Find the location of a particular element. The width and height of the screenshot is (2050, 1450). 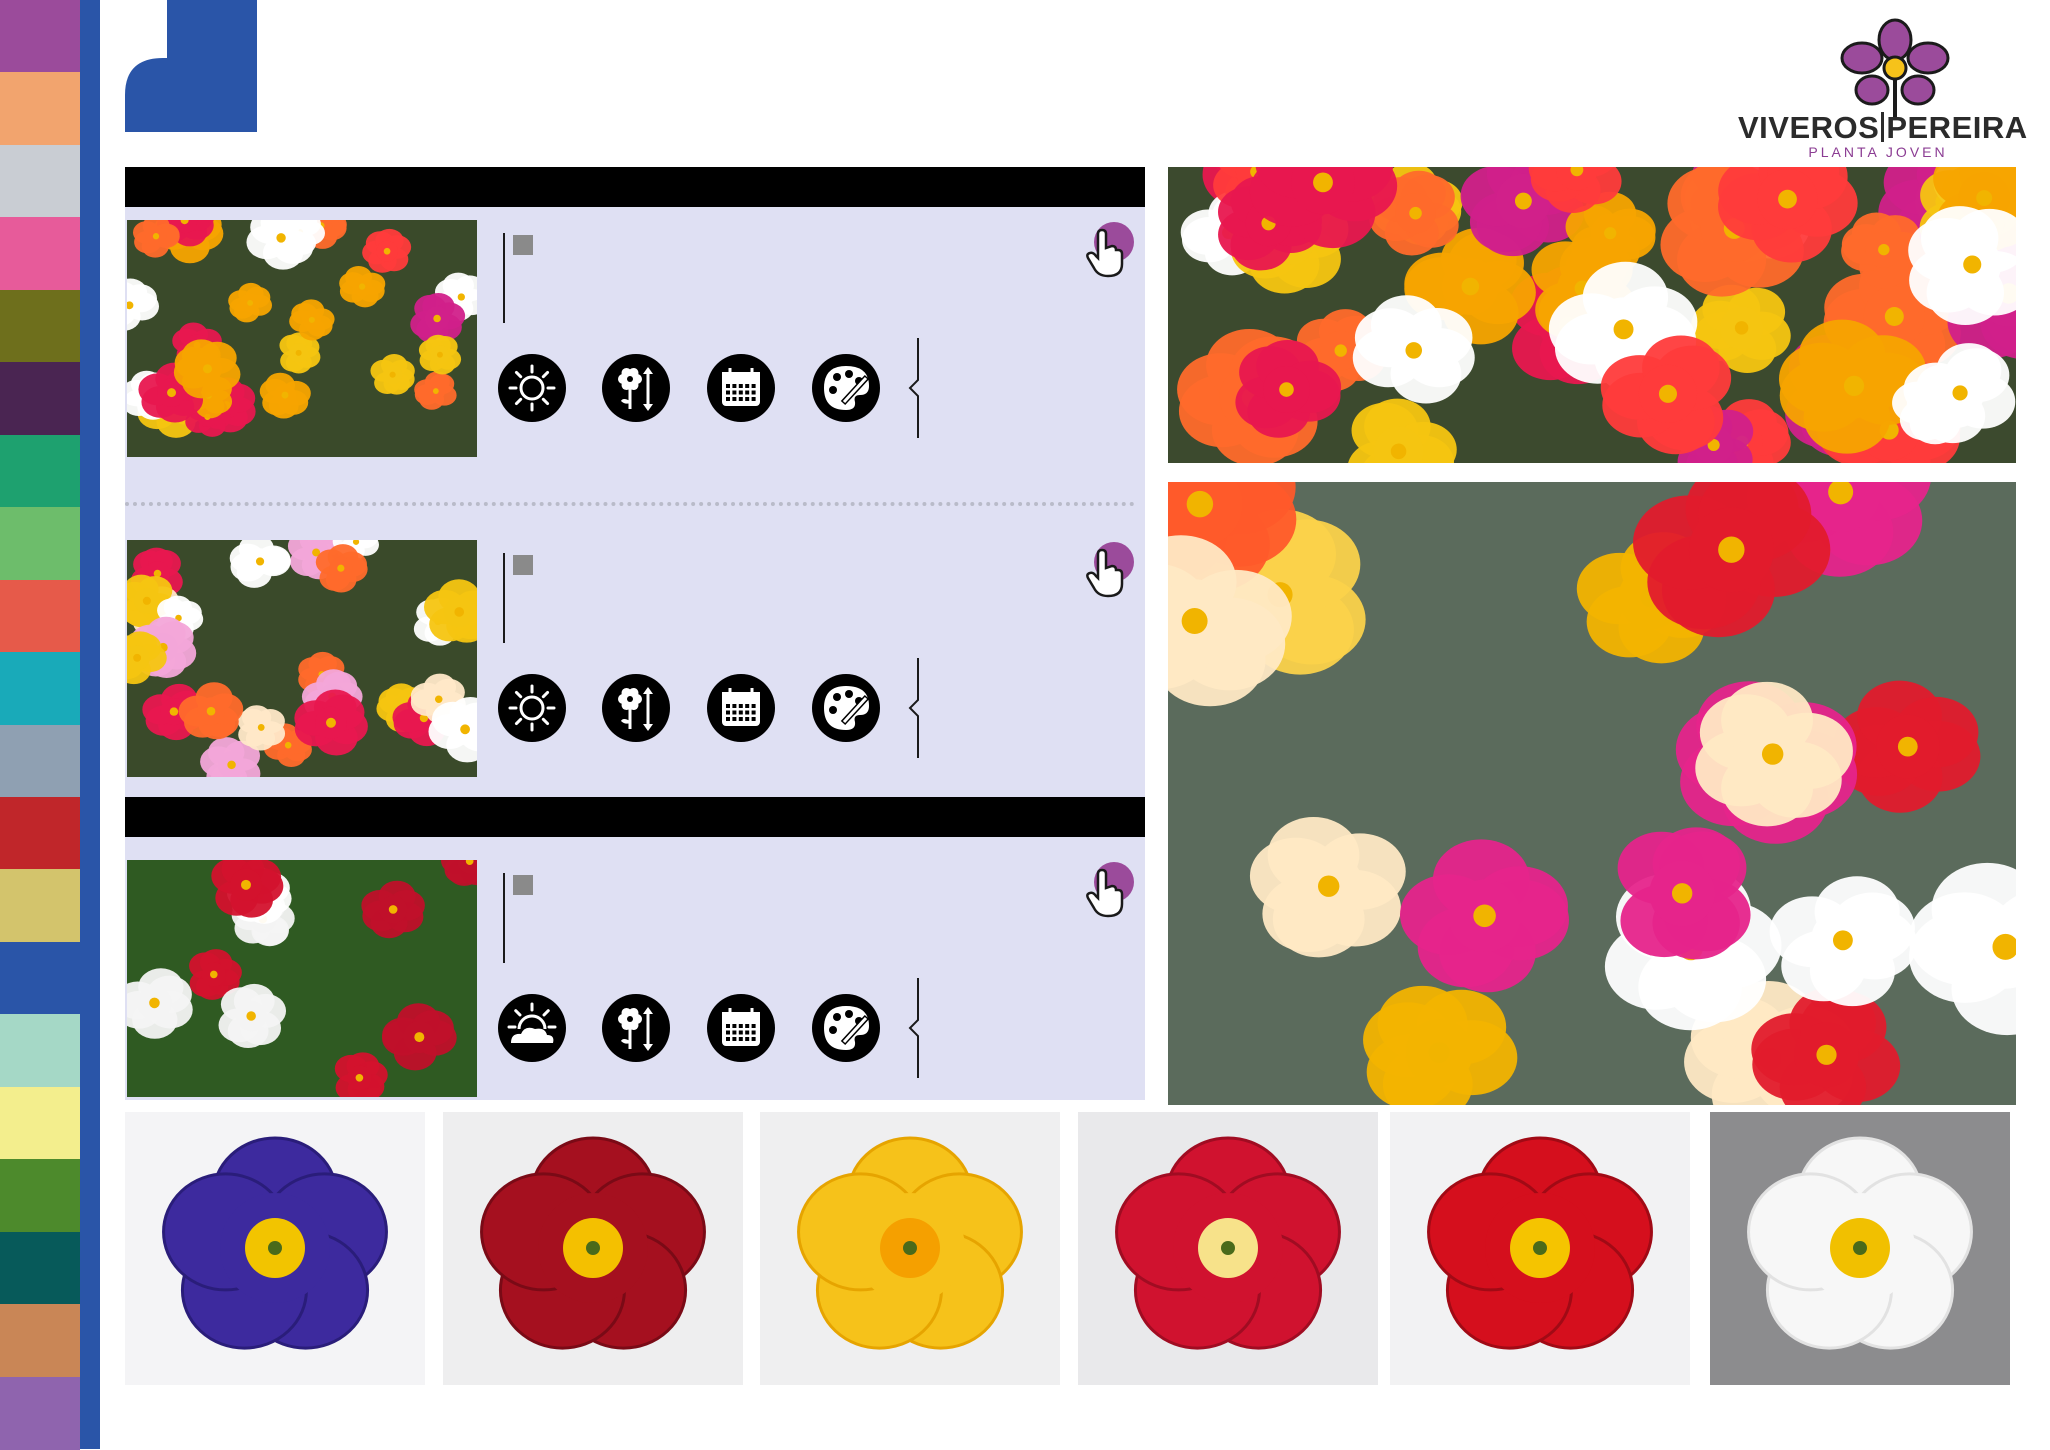

divider is located at coordinates (630, 504).